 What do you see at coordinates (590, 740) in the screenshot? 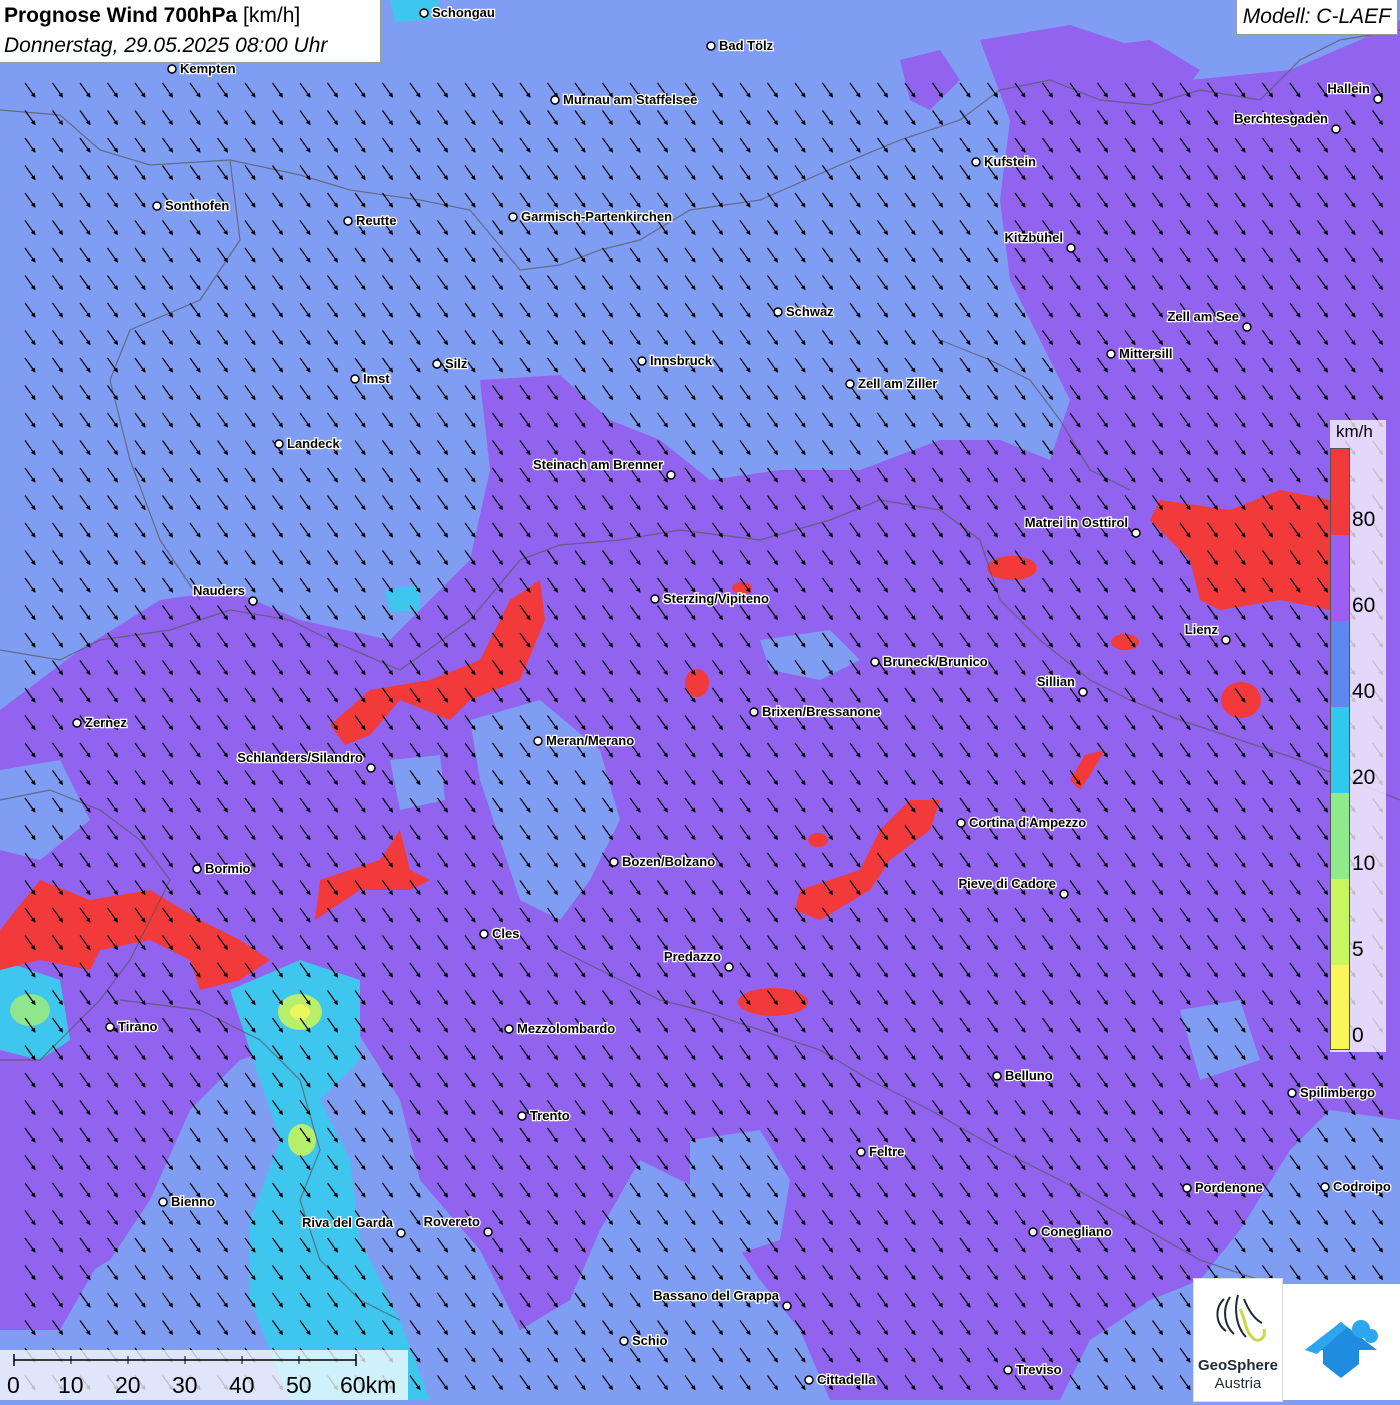
I see `city-label: Meran/Merano` at bounding box center [590, 740].